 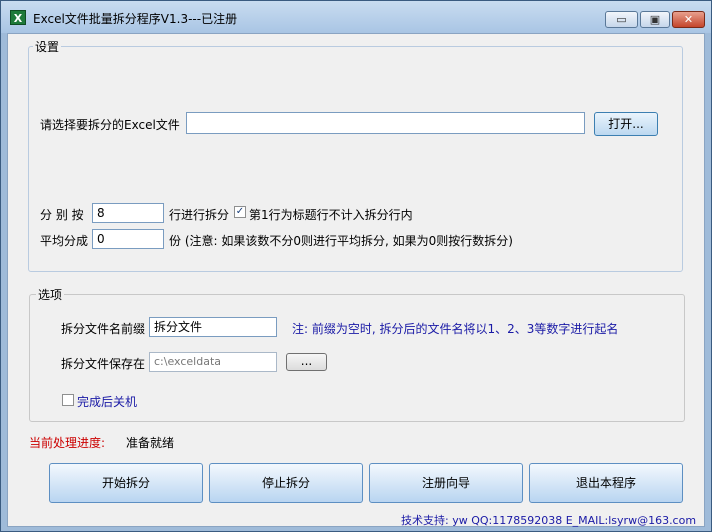 What do you see at coordinates (385, 123) in the screenshot?
I see `file-path-input` at bounding box center [385, 123].